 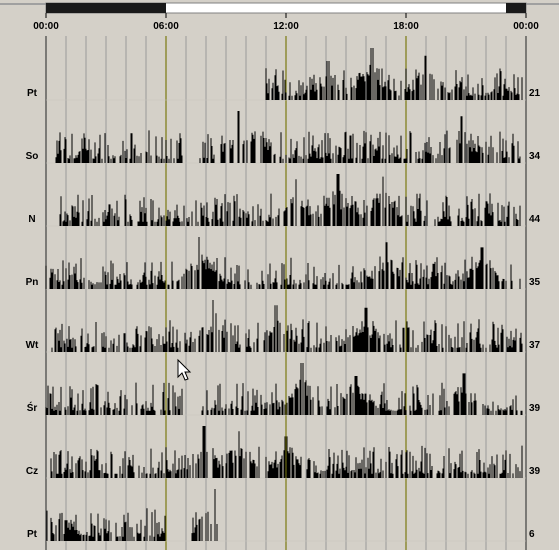 What do you see at coordinates (31, 219) in the screenshot?
I see `day-label: N` at bounding box center [31, 219].